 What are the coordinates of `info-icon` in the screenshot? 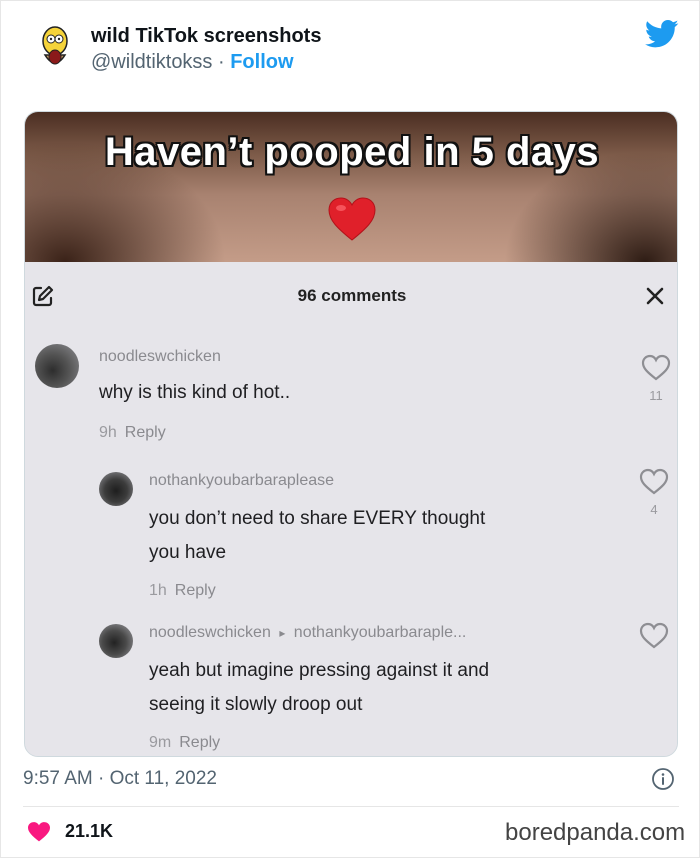 It's located at (663, 779).